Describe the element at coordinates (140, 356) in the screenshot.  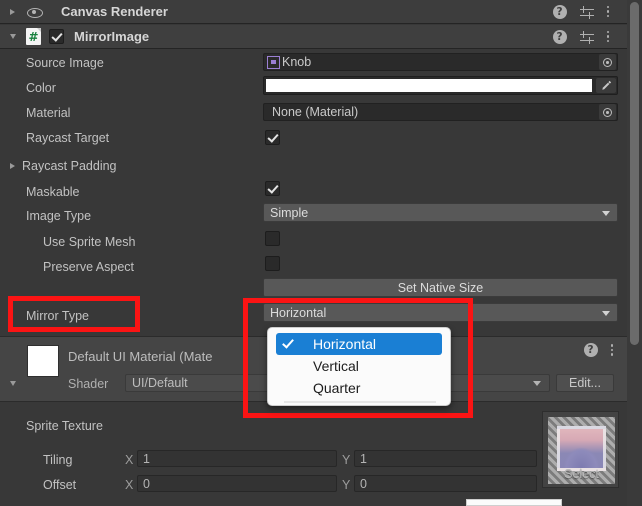
I see `material-title: Default UI Material (Mate` at that location.